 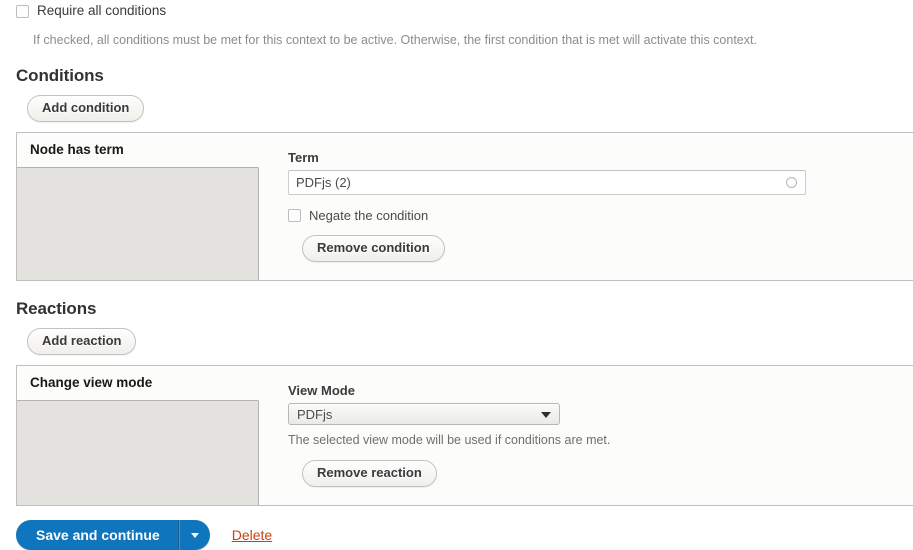 What do you see at coordinates (369, 473) in the screenshot?
I see `remove-reaction-button: Remove reaction` at bounding box center [369, 473].